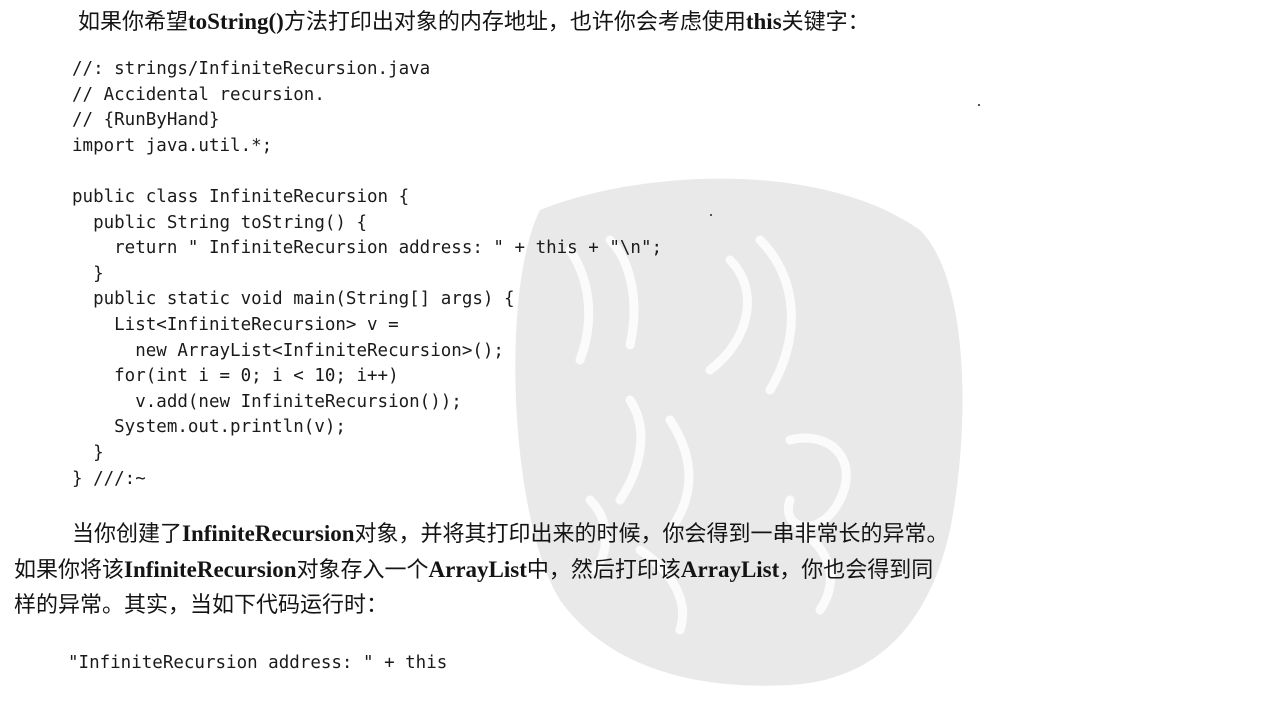 The width and height of the screenshot is (1262, 710). I want to click on code-snippet: "InfiniteRecursion address: " + this, so click(258, 663).